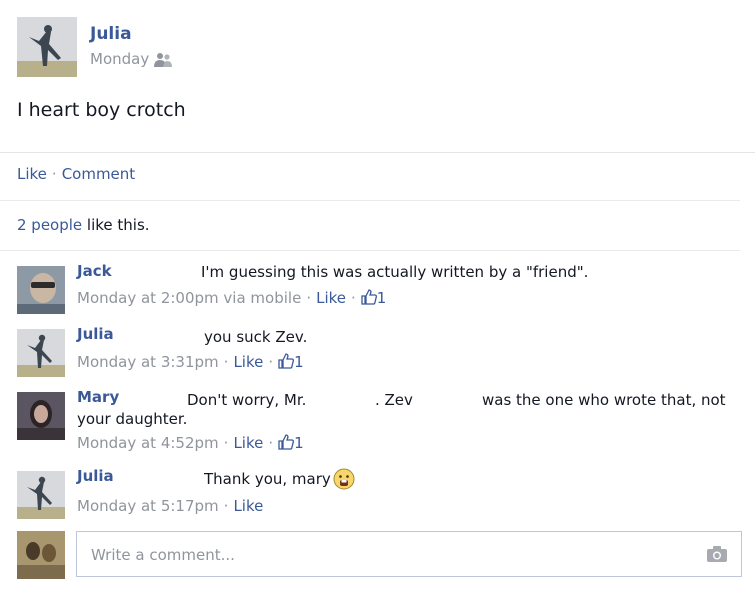  What do you see at coordinates (94, 271) in the screenshot?
I see `comment-author: Jack` at bounding box center [94, 271].